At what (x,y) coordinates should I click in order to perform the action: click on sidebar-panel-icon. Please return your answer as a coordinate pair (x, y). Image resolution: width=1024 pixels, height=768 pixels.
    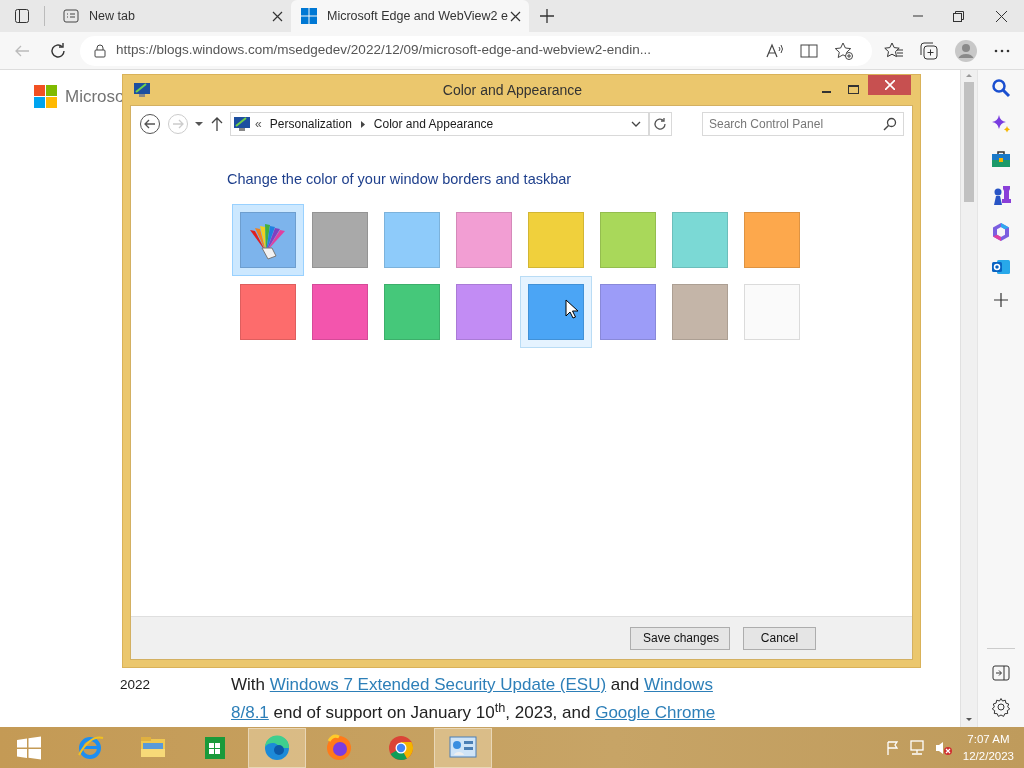
    Looking at the image, I should click on (1001, 673).